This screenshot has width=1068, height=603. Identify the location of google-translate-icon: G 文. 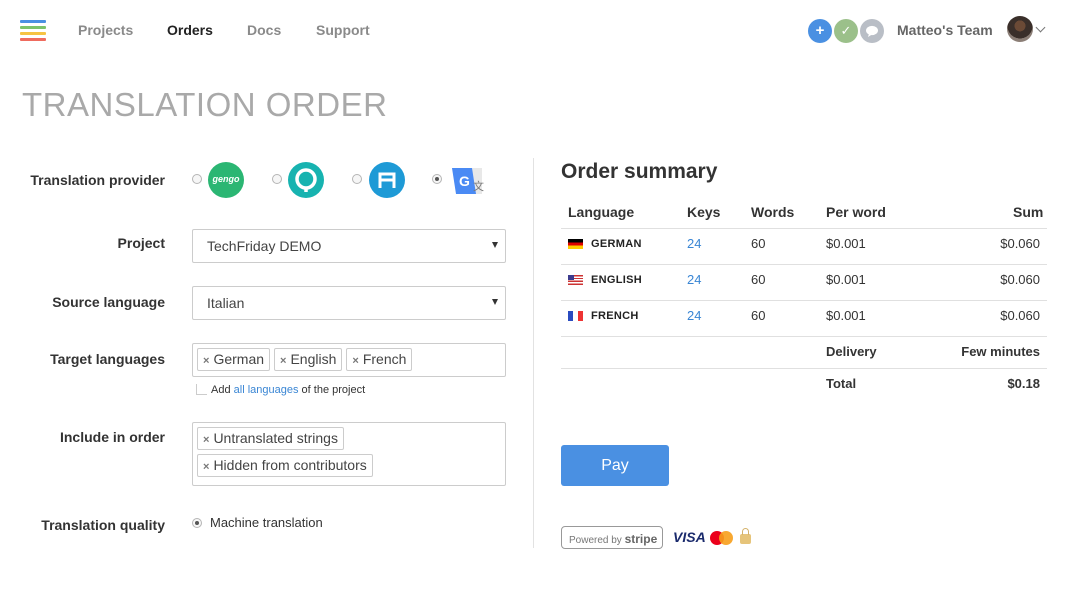
(468, 182).